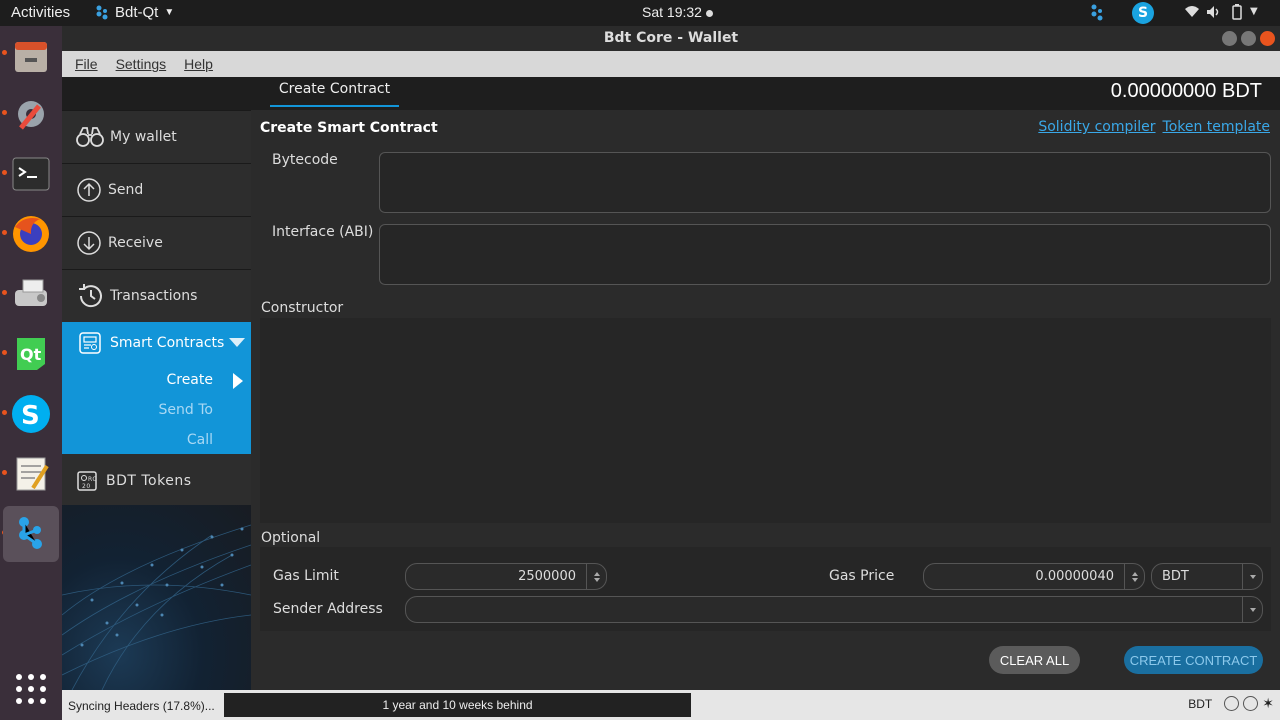 The height and width of the screenshot is (720, 1280). Describe the element at coordinates (291, 538) in the screenshot. I see `optional-label: Optional` at that location.